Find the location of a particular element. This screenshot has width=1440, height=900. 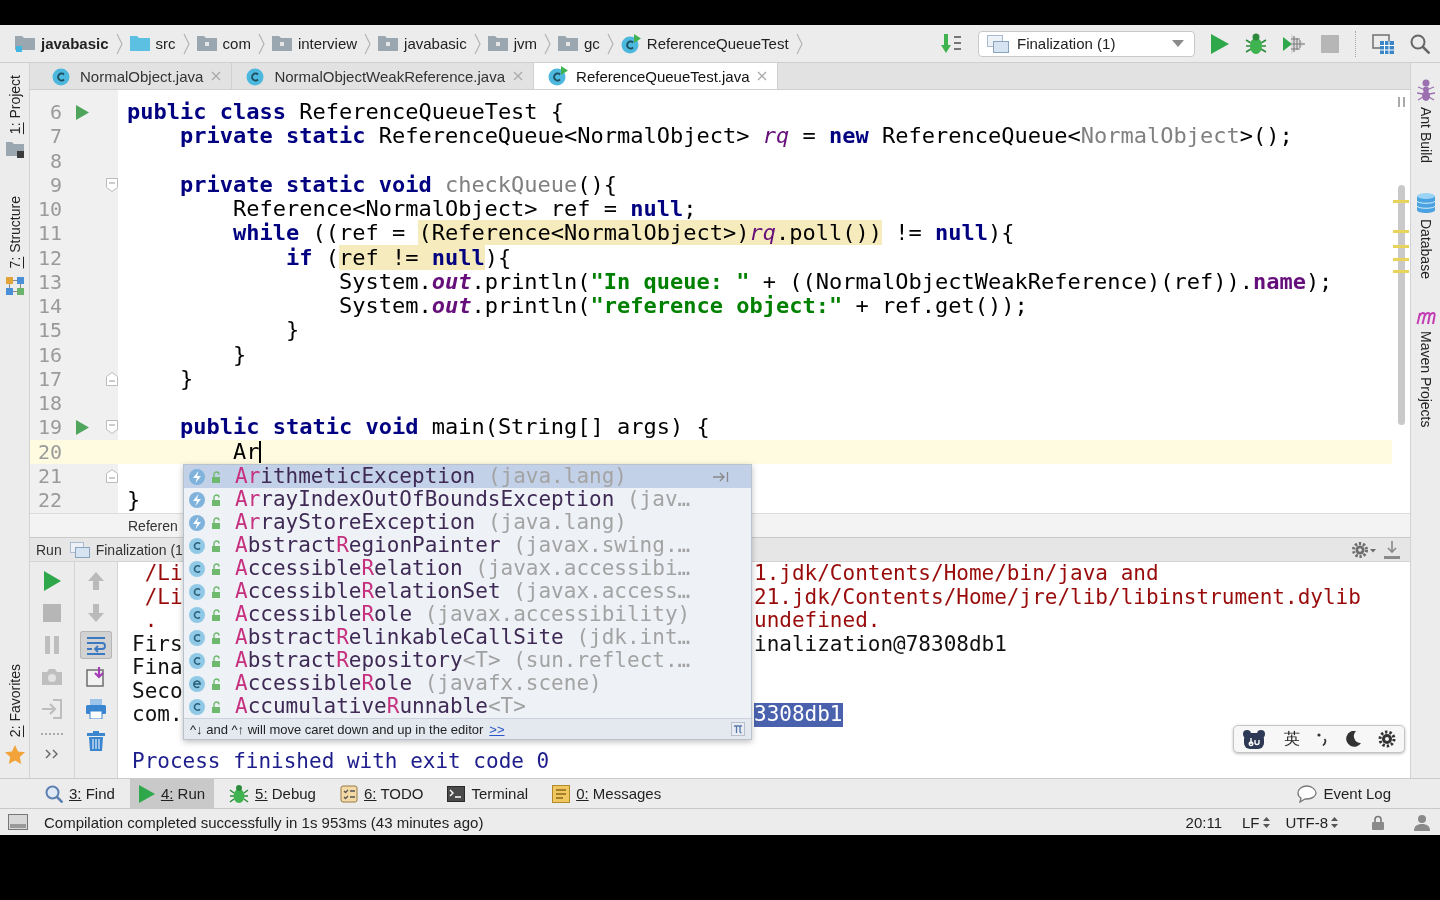

grid-window-icon is located at coordinates (1383, 43).